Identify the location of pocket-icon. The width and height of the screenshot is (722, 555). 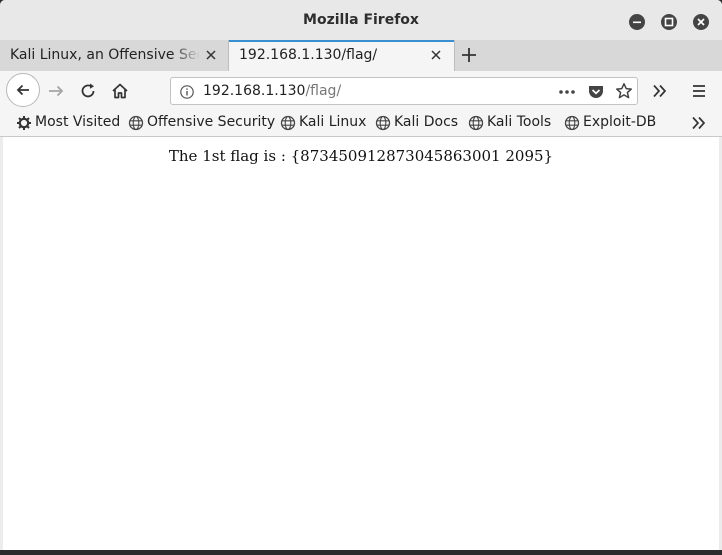
(596, 92).